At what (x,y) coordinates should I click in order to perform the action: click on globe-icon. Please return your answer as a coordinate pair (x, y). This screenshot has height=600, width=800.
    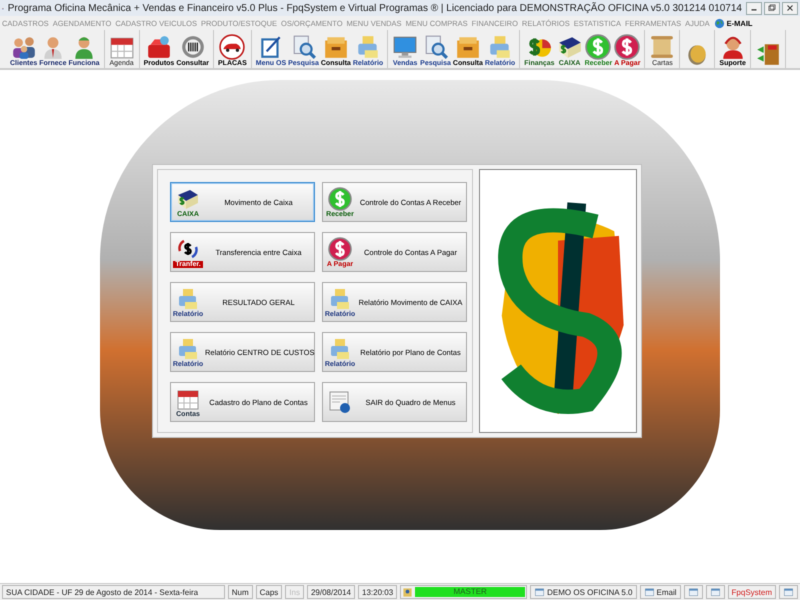
    Looking at the image, I should click on (719, 23).